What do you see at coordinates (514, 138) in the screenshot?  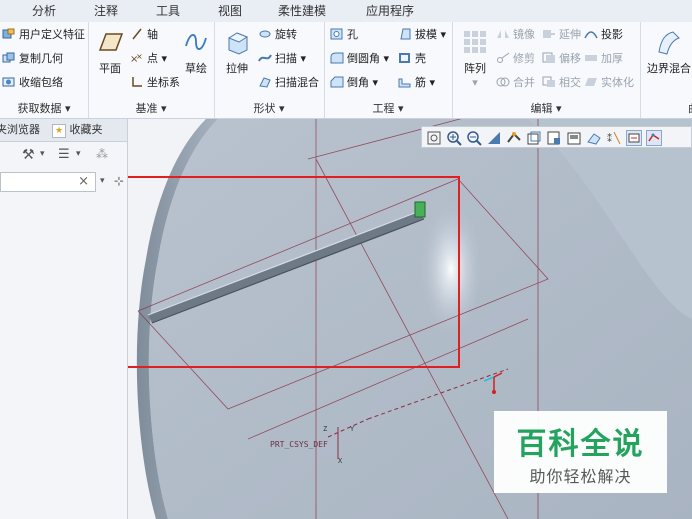 I see `reorient-icon` at bounding box center [514, 138].